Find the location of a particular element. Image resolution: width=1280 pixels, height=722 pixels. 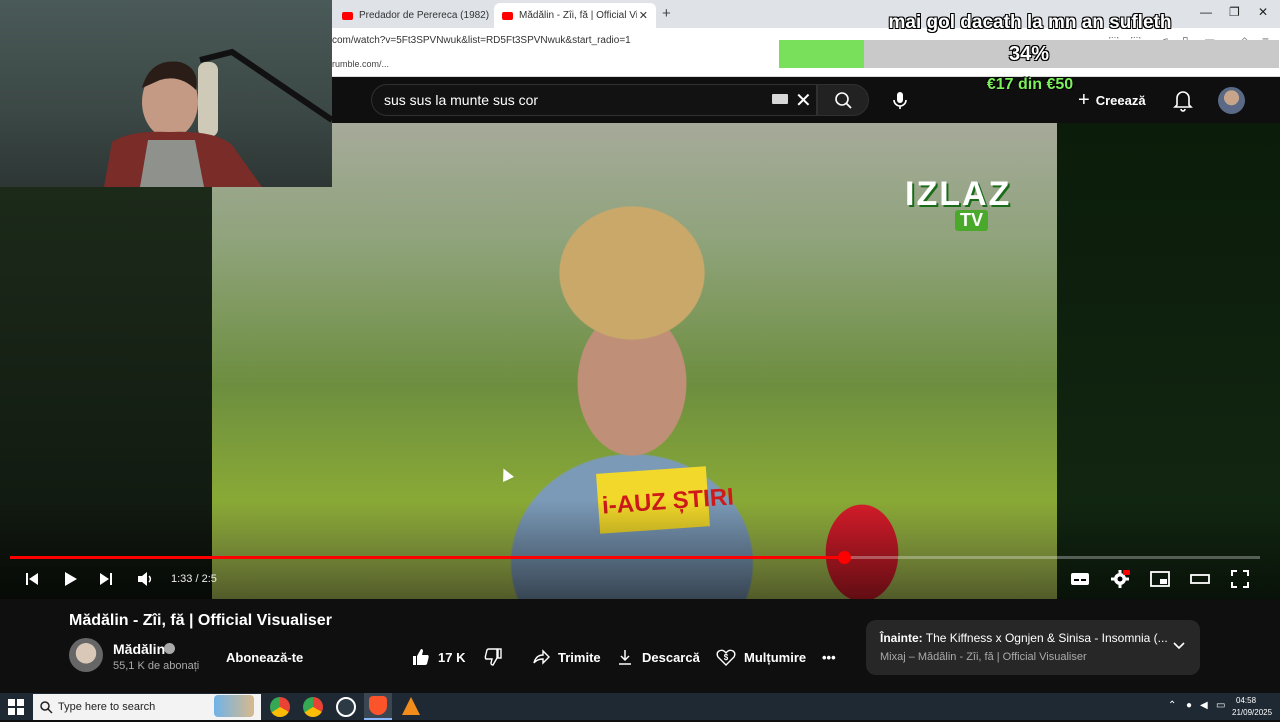

heart-dollar-icon: $ is located at coordinates (726, 657).